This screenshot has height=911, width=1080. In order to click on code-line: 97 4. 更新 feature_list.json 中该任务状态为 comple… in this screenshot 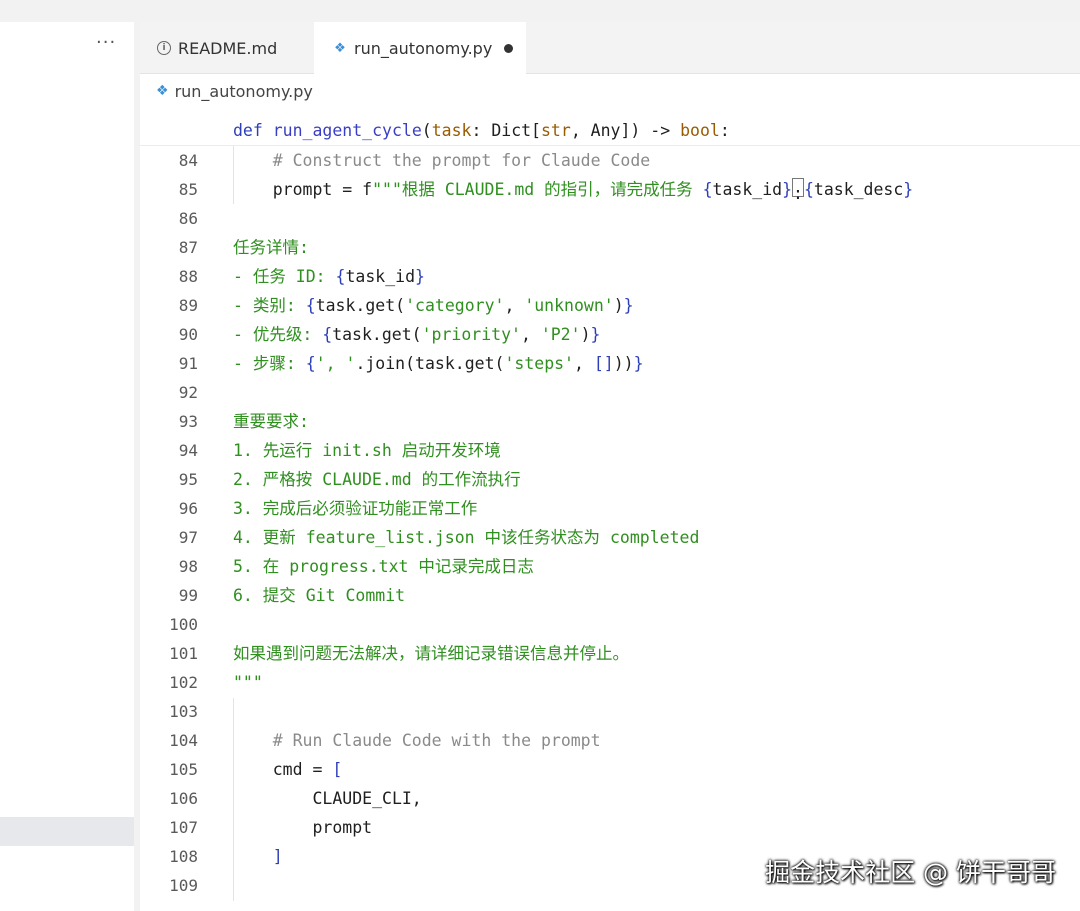, I will do `click(610, 537)`.